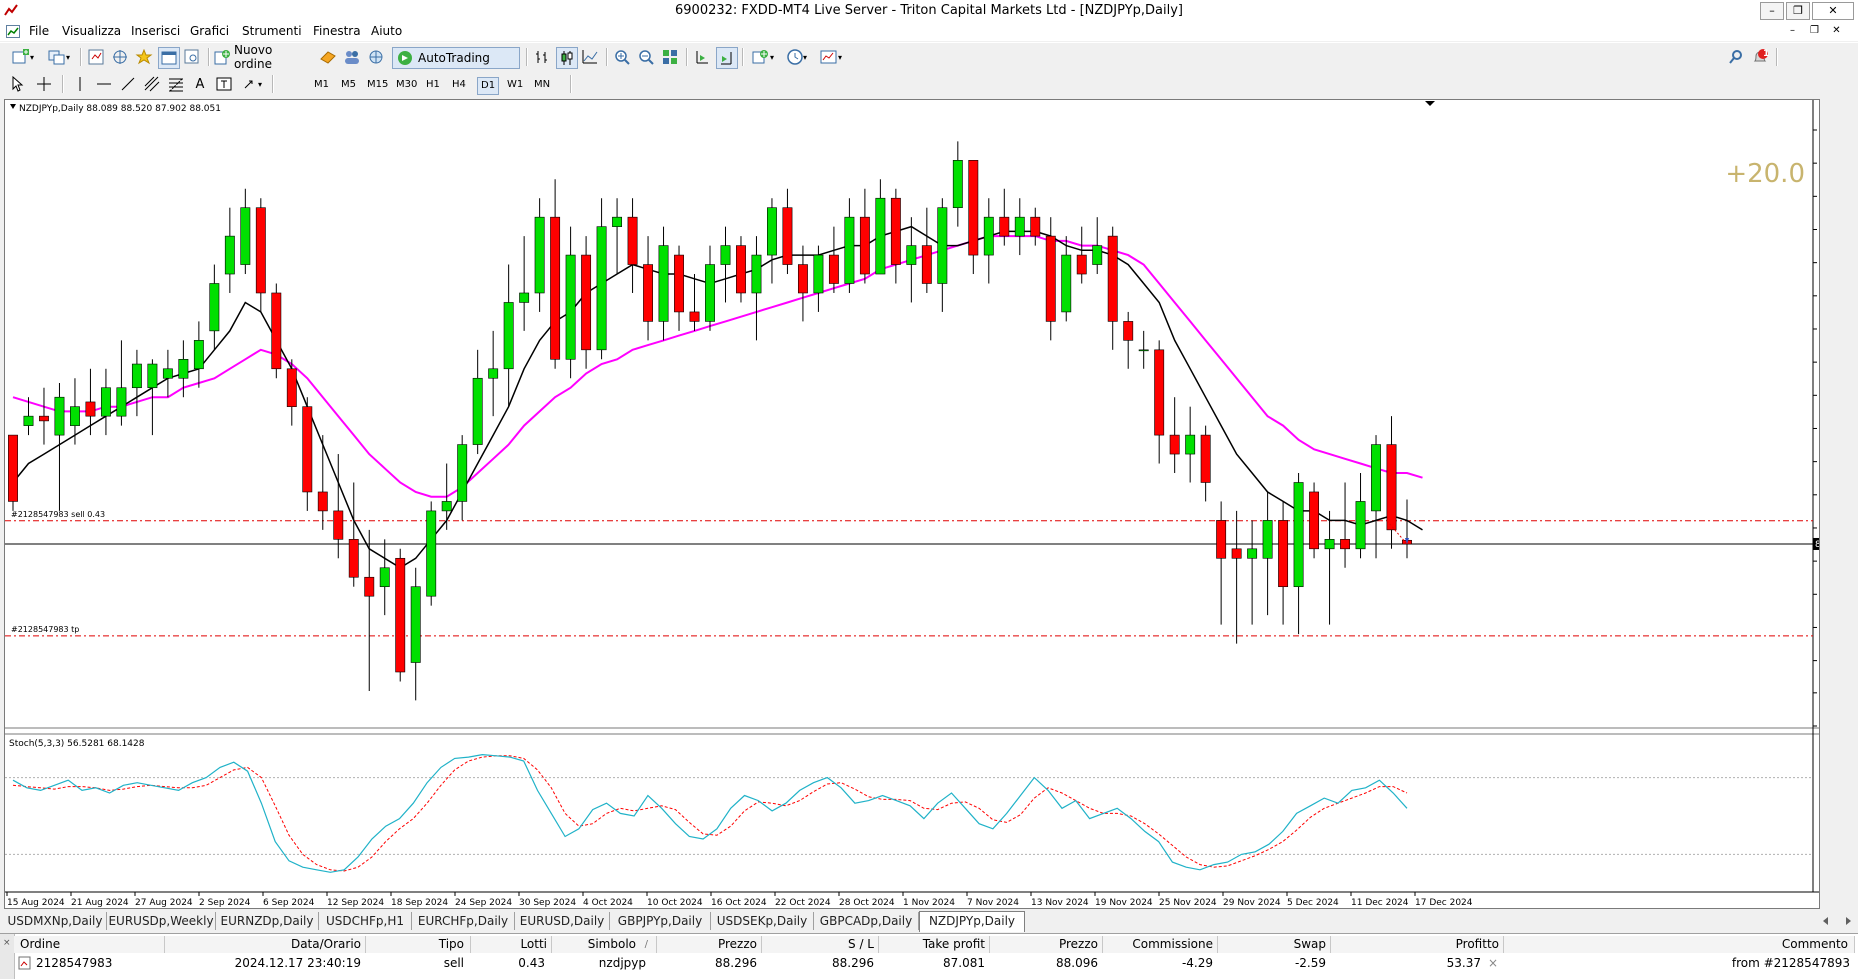 The height and width of the screenshot is (979, 1858). I want to click on arrows-button: ▾, so click(252, 84).